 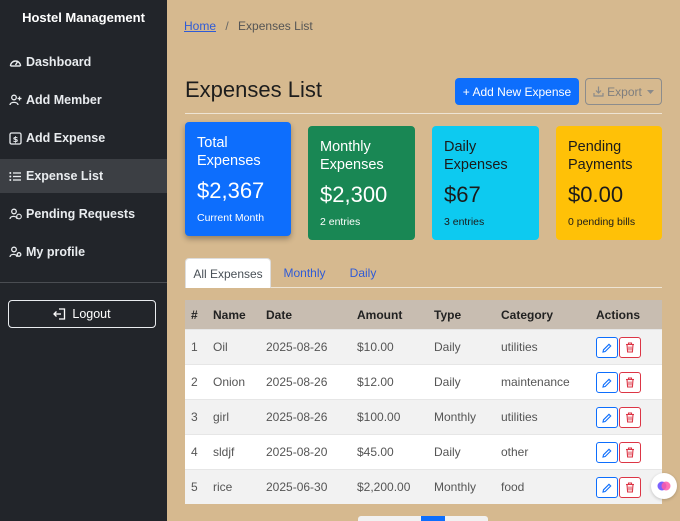 I want to click on cell-category: maintenance, so click(x=535, y=382).